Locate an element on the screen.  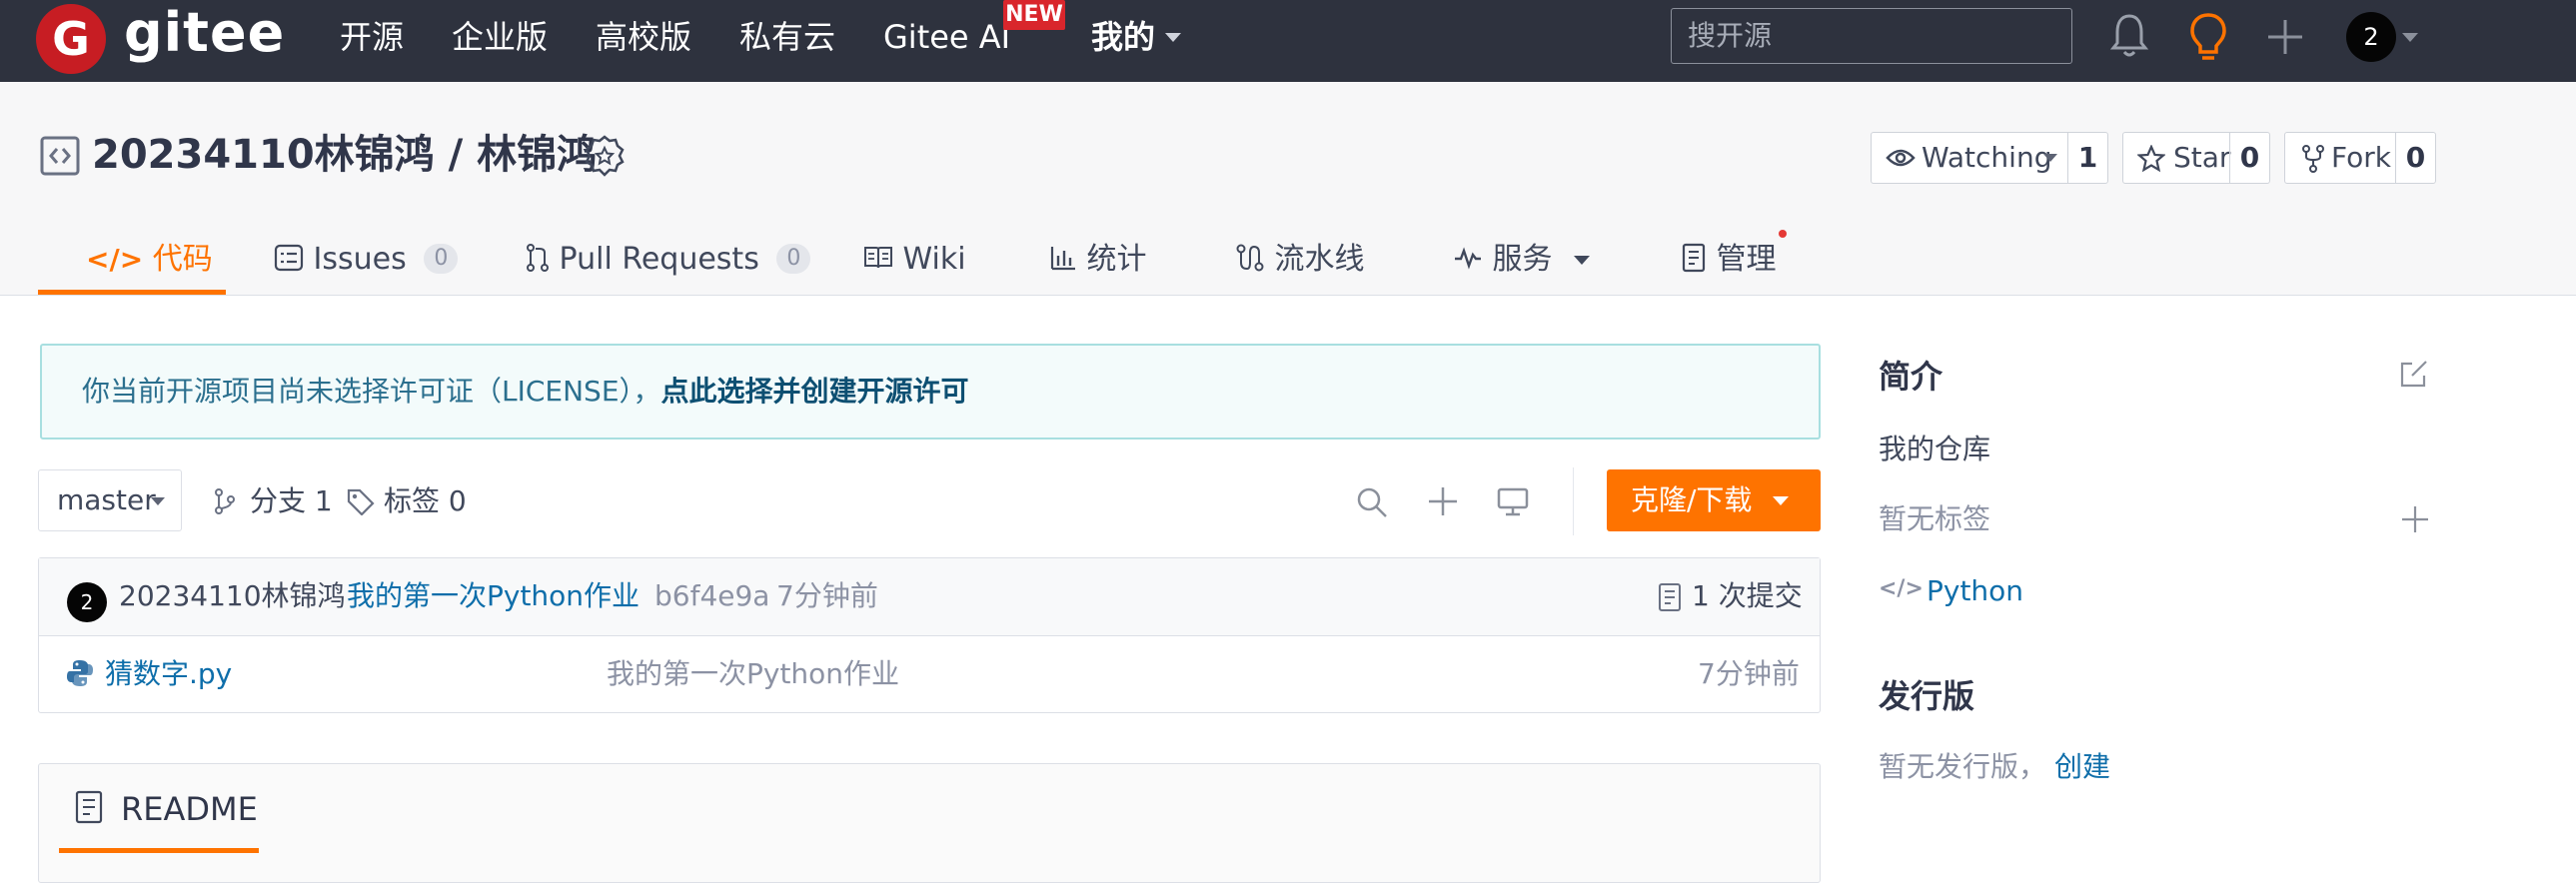
edit-icon is located at coordinates (2414, 374).